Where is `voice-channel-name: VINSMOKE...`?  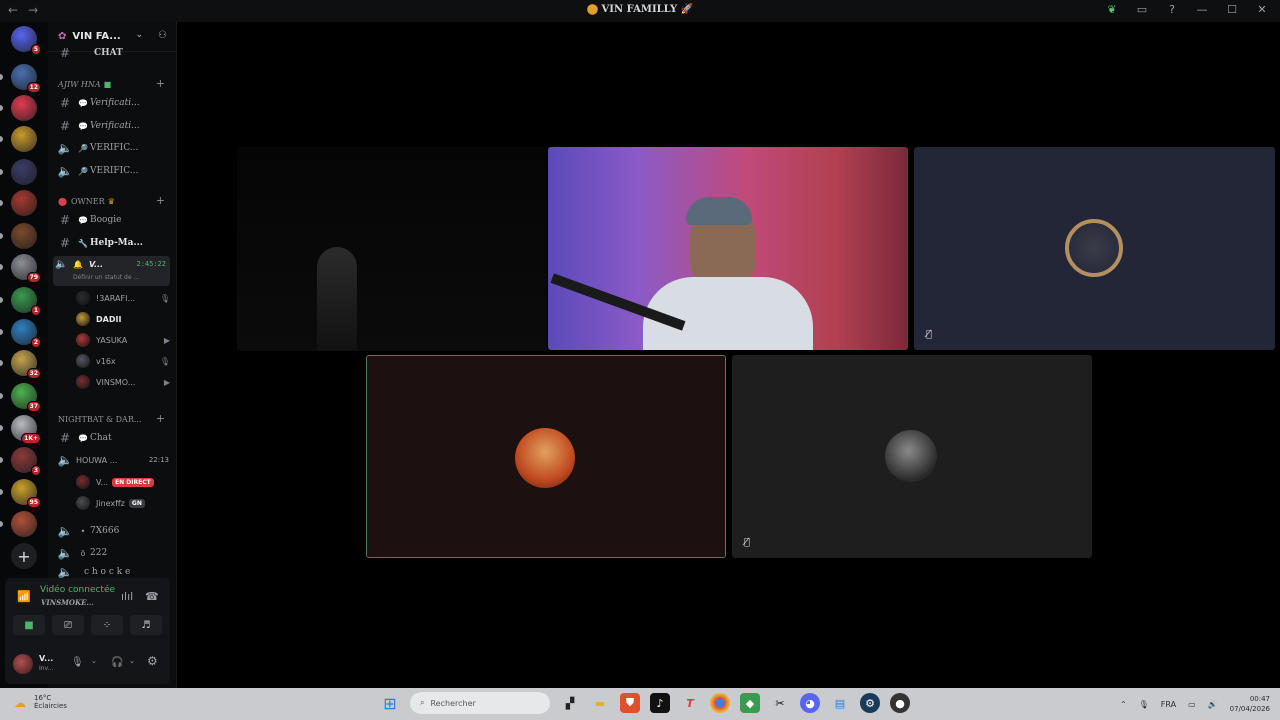
voice-channel-name: VINSMOKE... is located at coordinates (67, 602).